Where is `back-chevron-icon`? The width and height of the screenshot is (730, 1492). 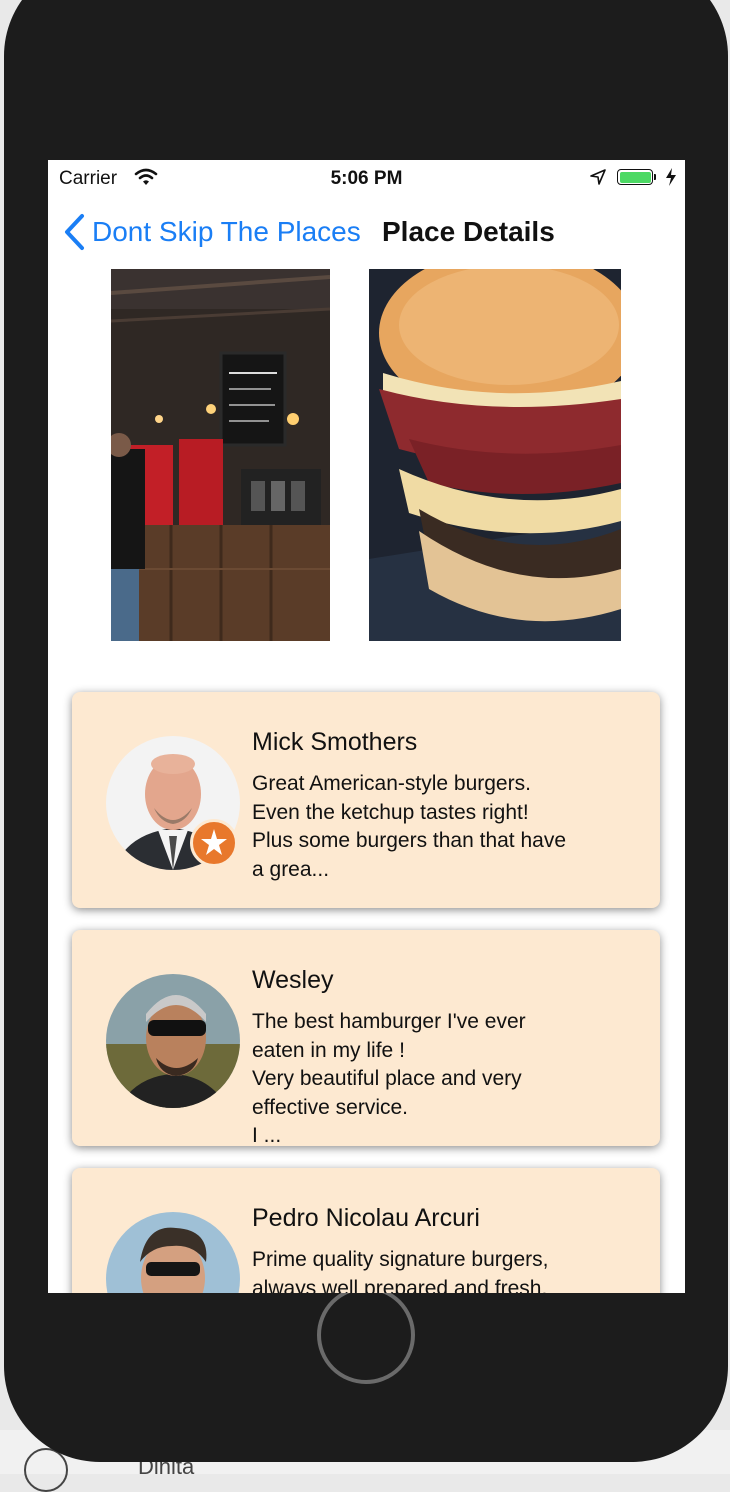 back-chevron-icon is located at coordinates (74, 232).